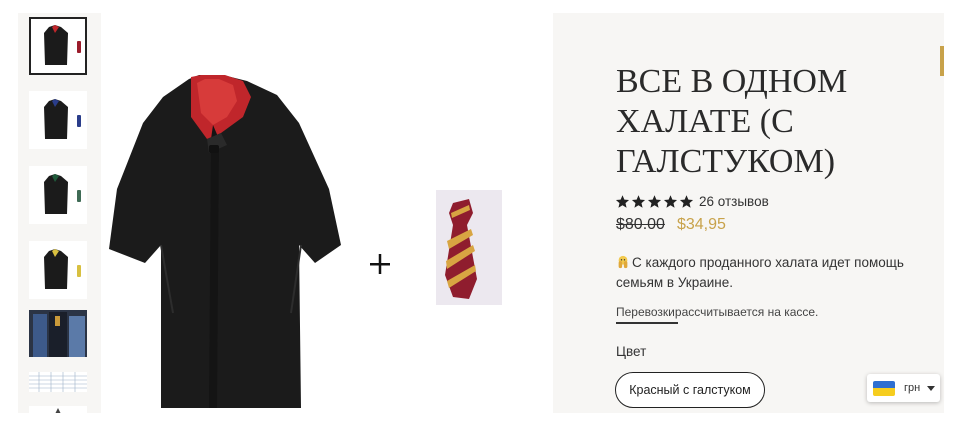 This screenshot has height=427, width=955. Describe the element at coordinates (647, 323) in the screenshot. I see `shipping-link-underline` at that location.